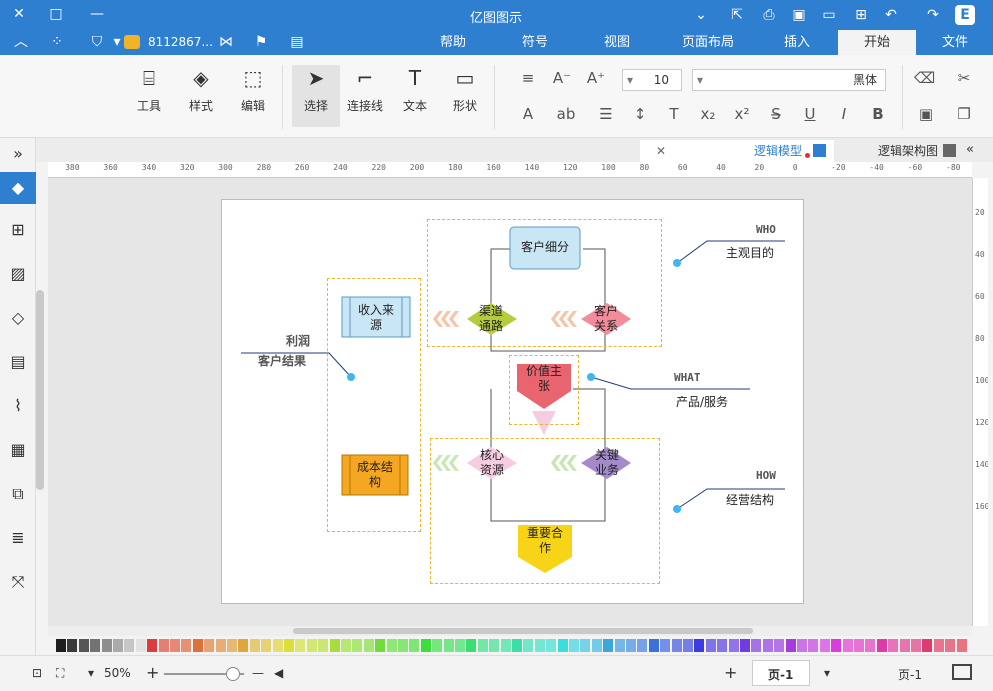 The image size is (993, 691). I want to click on style-button: ◈ 样式, so click(201, 89).